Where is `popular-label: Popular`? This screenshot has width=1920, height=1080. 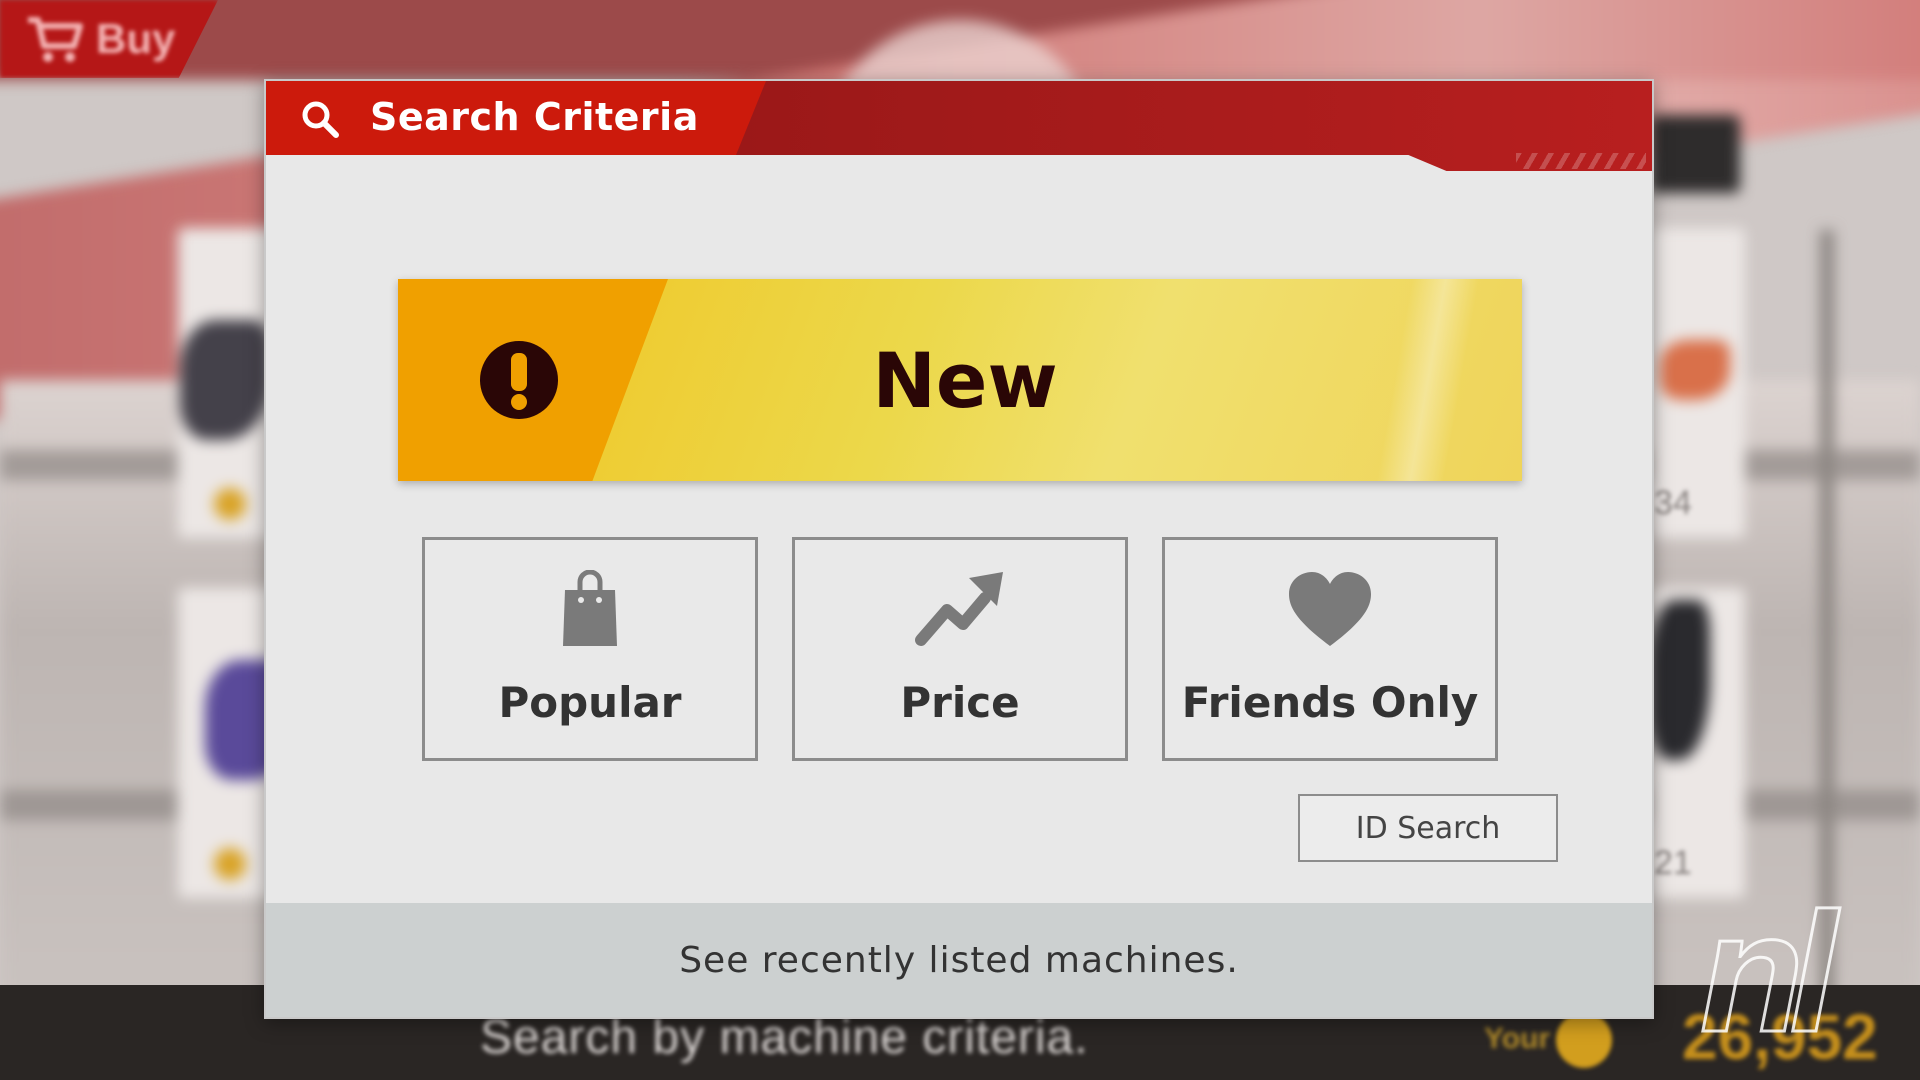
popular-label: Popular is located at coordinates (590, 702).